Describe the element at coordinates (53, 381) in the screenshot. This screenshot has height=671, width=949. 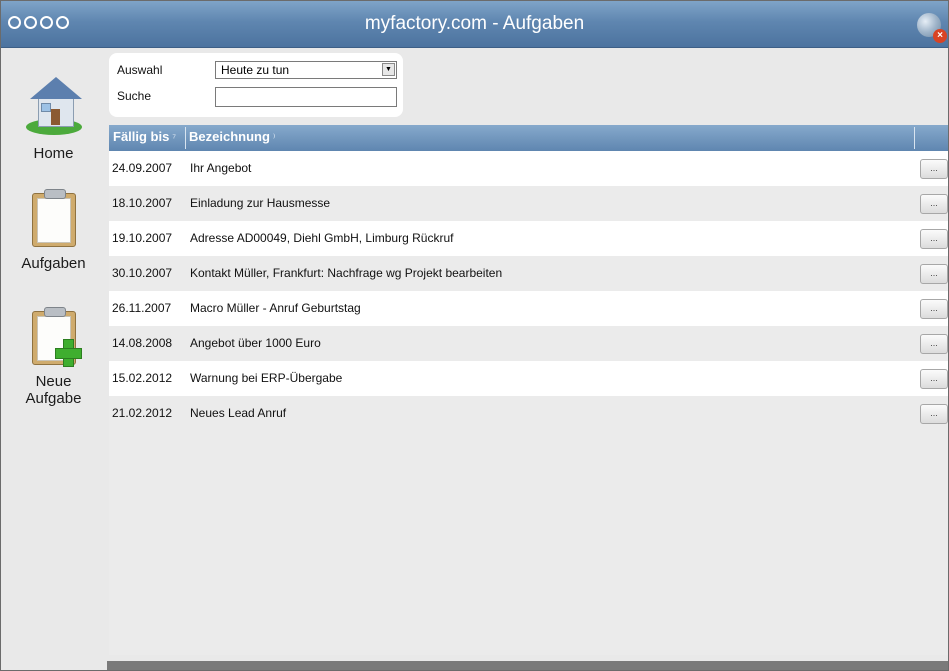
I see `nav-new-task-label-line1: Neue` at that location.